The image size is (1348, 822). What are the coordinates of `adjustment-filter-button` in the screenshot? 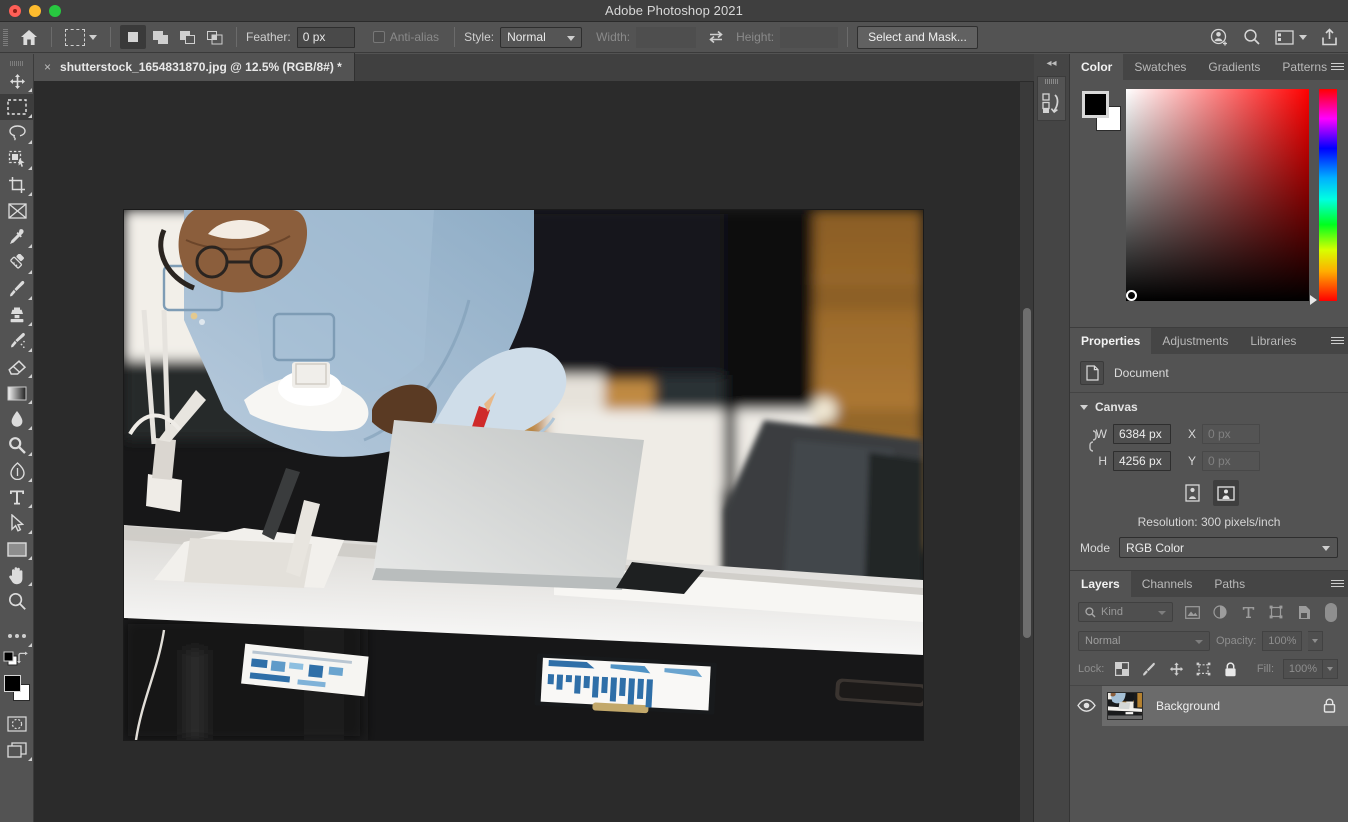 It's located at (1220, 612).